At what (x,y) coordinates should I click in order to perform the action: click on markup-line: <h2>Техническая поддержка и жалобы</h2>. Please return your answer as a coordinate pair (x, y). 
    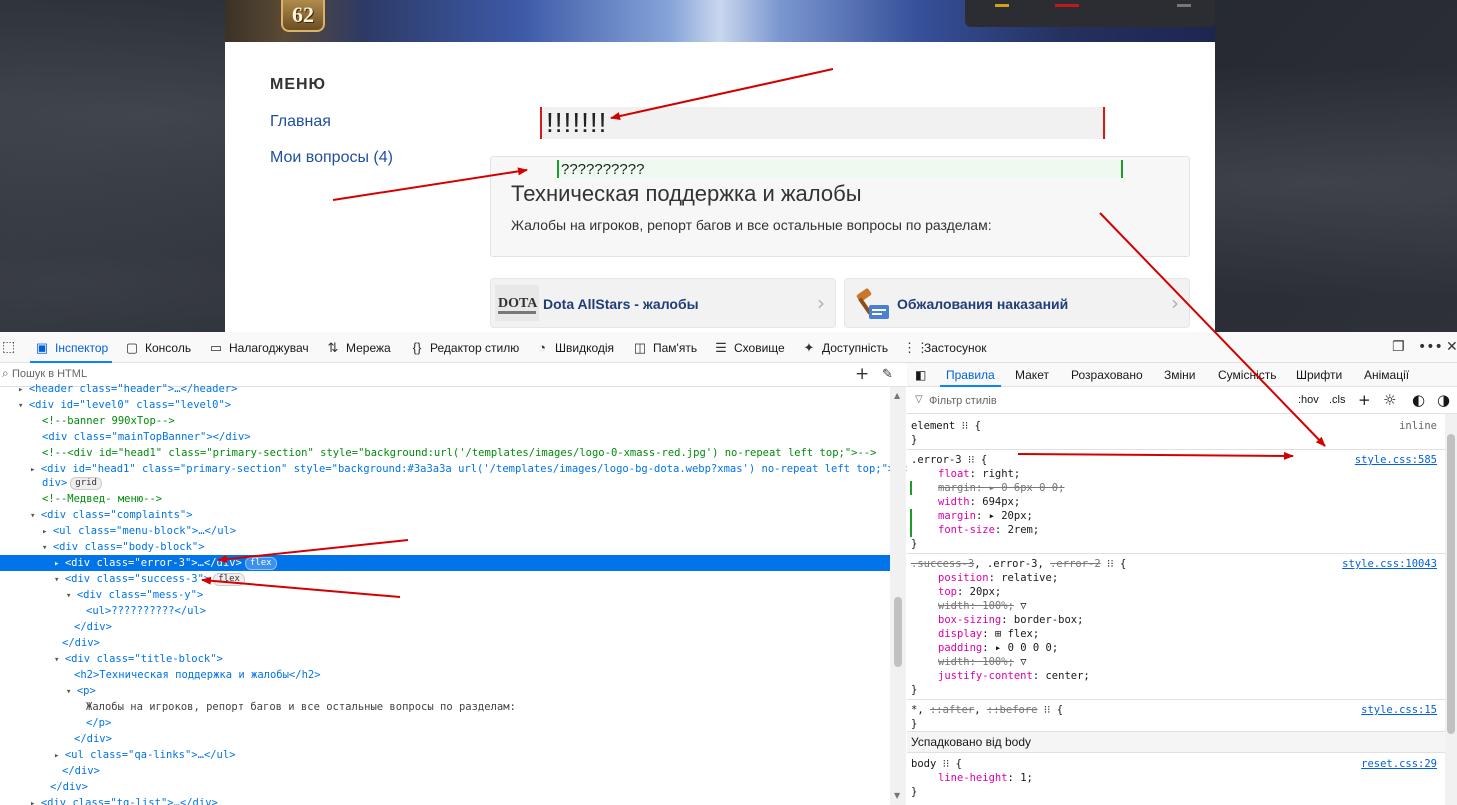
    Looking at the image, I should click on (445, 675).